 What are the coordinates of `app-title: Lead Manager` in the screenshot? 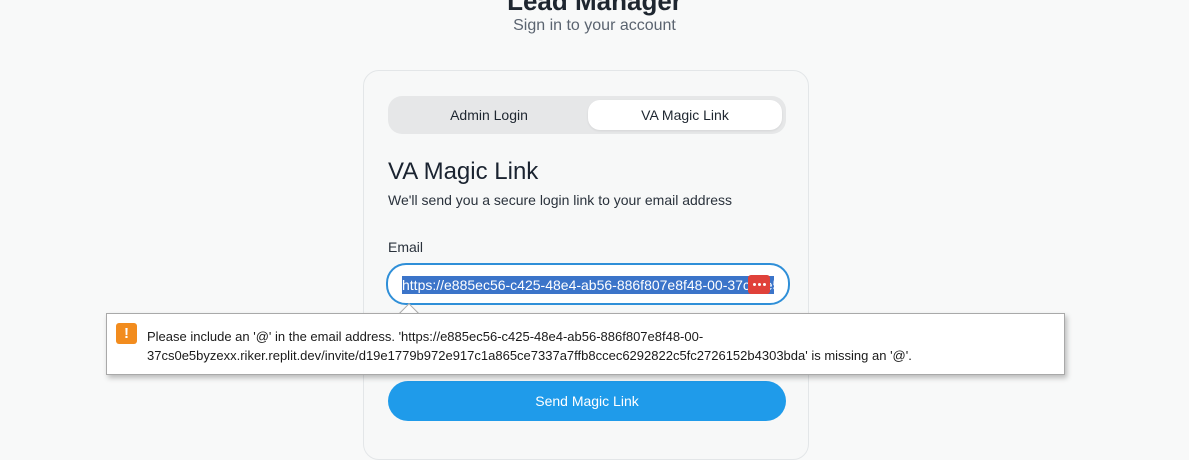 It's located at (594, 8).